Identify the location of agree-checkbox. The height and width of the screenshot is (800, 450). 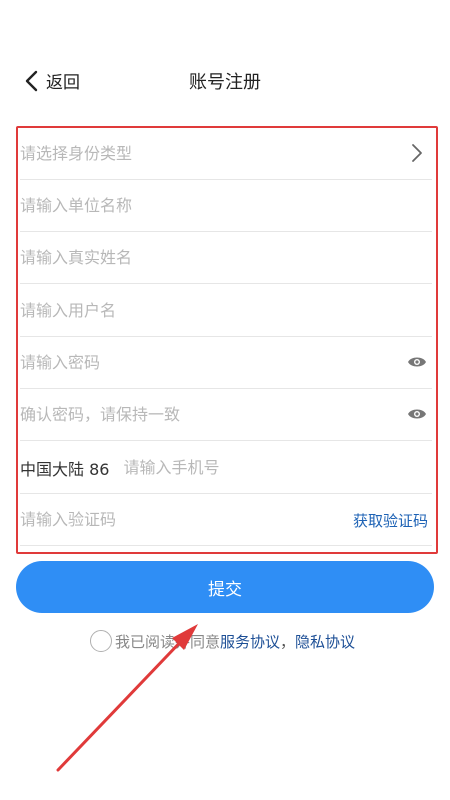
(101, 641).